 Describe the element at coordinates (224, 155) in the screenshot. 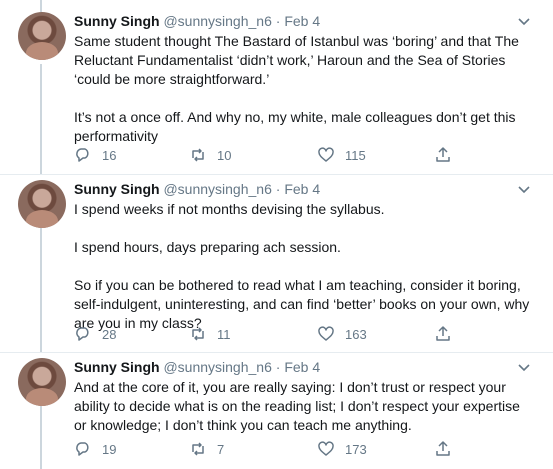

I see `retweet-count: 10` at that location.